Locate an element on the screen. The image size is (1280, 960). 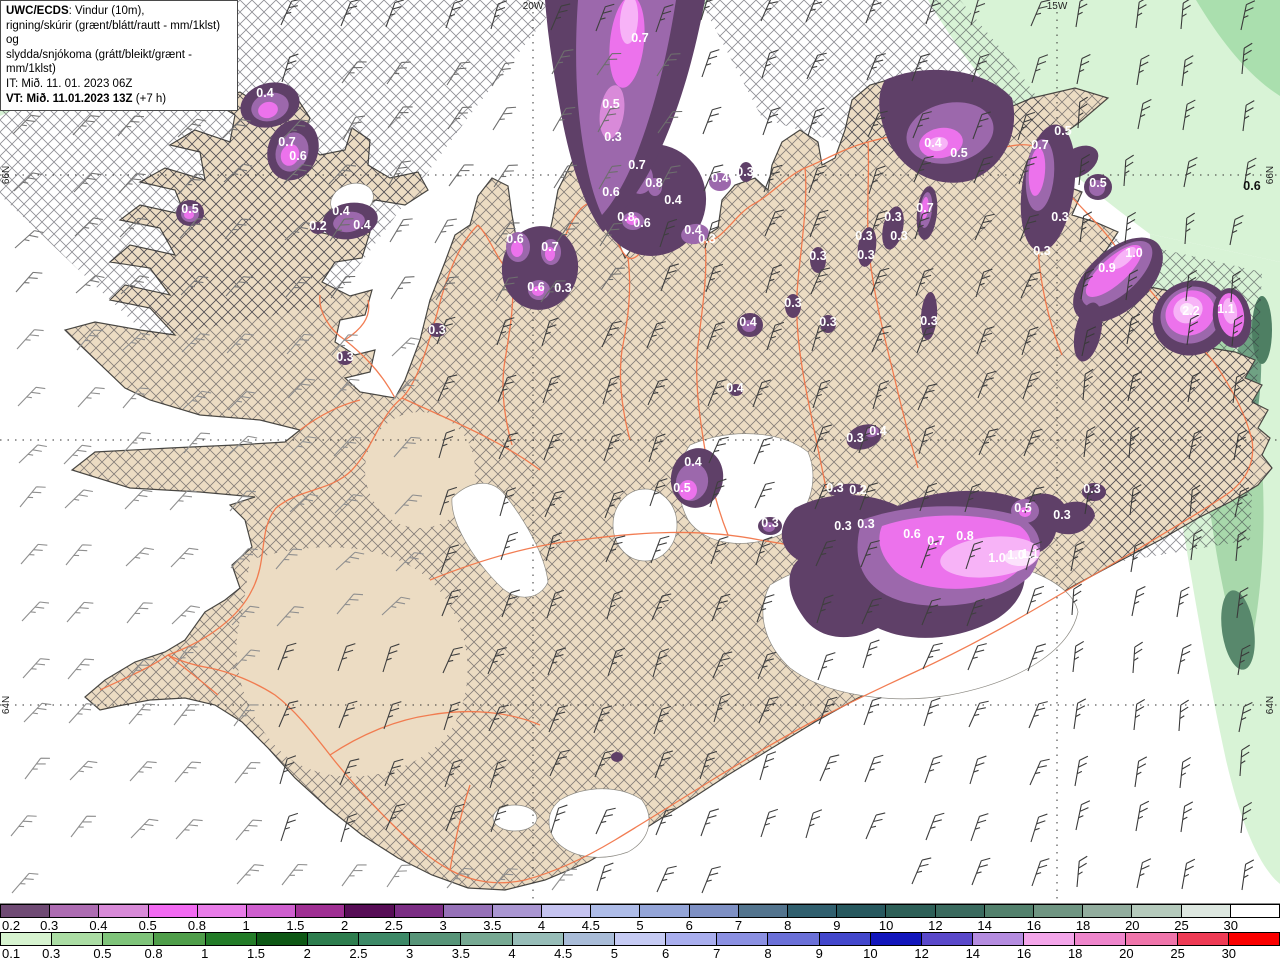
colorbar-tick-label: 8 is located at coordinates (788, 925).